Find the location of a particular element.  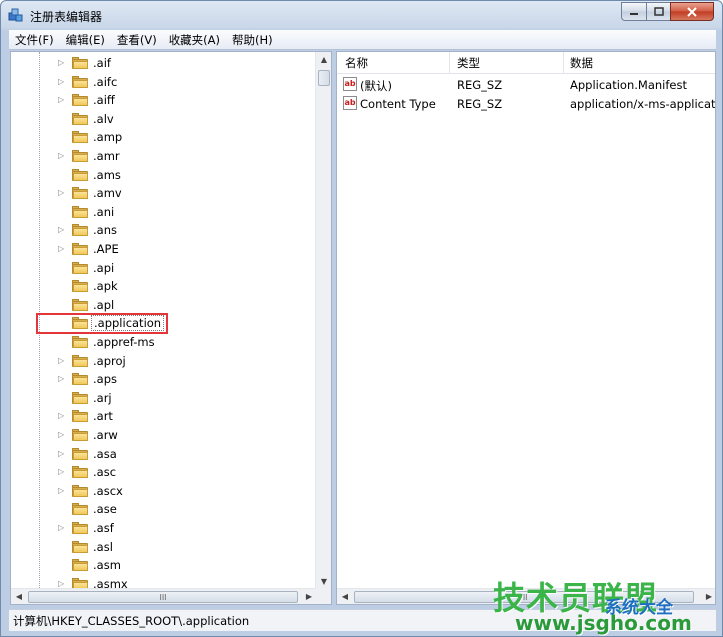

tree-item: ▷ .aif is located at coordinates (164, 63).